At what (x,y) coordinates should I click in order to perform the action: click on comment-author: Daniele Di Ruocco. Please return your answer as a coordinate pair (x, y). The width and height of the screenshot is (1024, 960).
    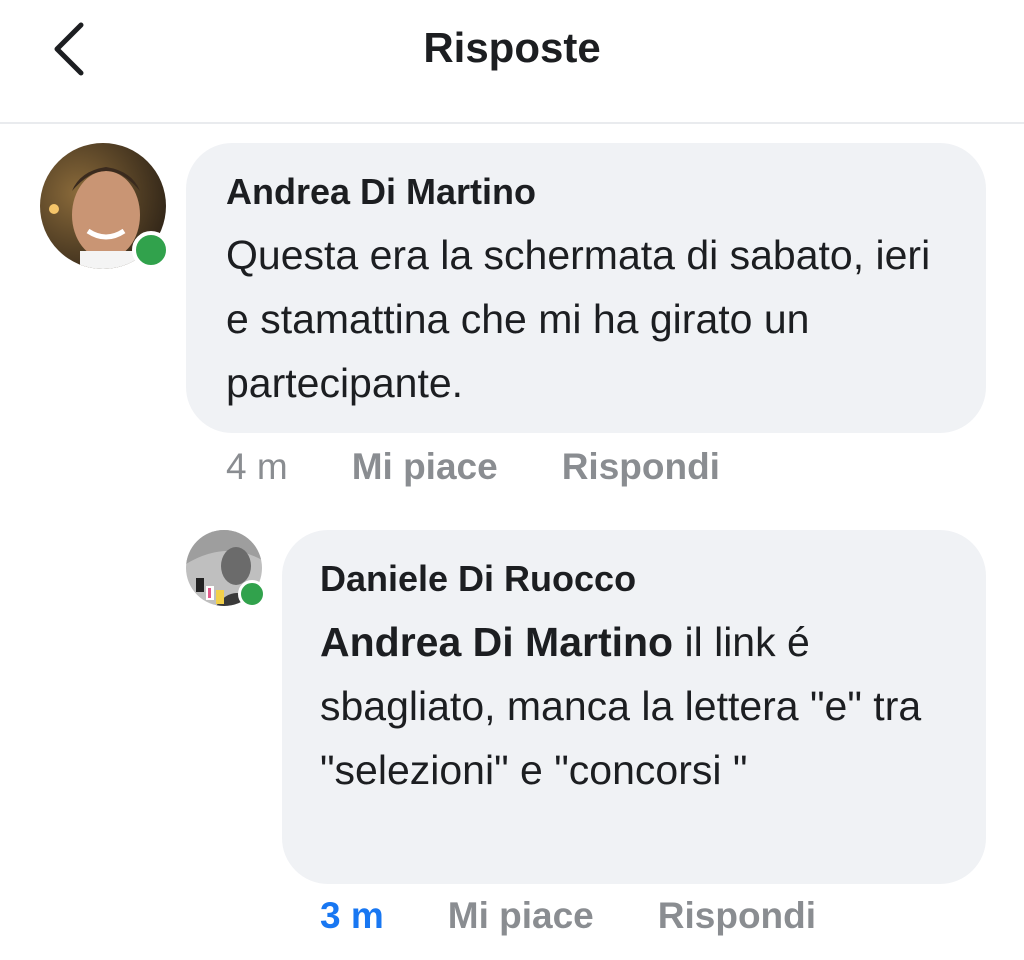
    Looking at the image, I should click on (633, 579).